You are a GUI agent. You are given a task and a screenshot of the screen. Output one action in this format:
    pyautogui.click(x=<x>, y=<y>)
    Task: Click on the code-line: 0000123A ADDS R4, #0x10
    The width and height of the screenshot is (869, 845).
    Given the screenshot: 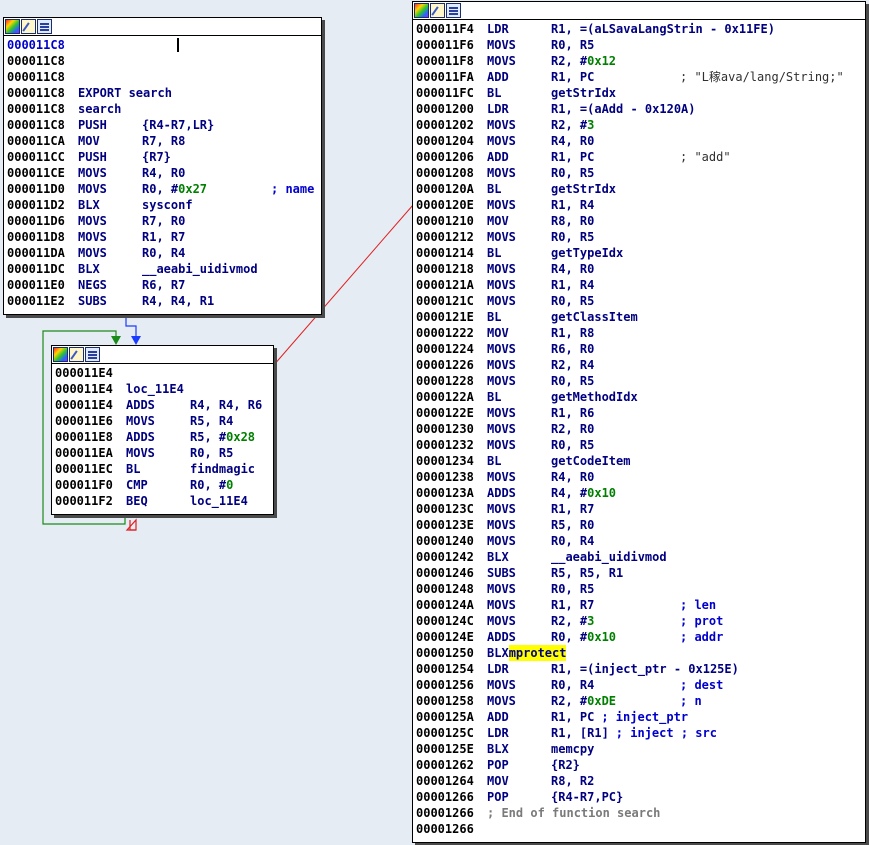 What is the action you would take?
    pyautogui.click(x=640, y=493)
    